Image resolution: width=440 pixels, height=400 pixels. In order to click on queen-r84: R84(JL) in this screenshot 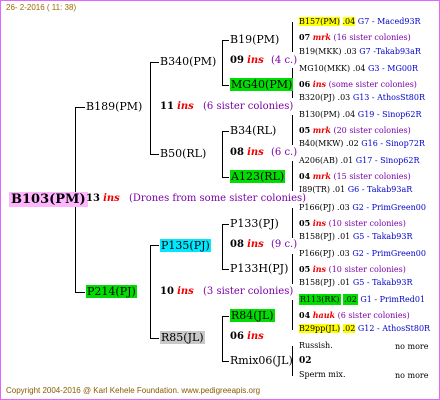, I will do `click(252, 315)`.